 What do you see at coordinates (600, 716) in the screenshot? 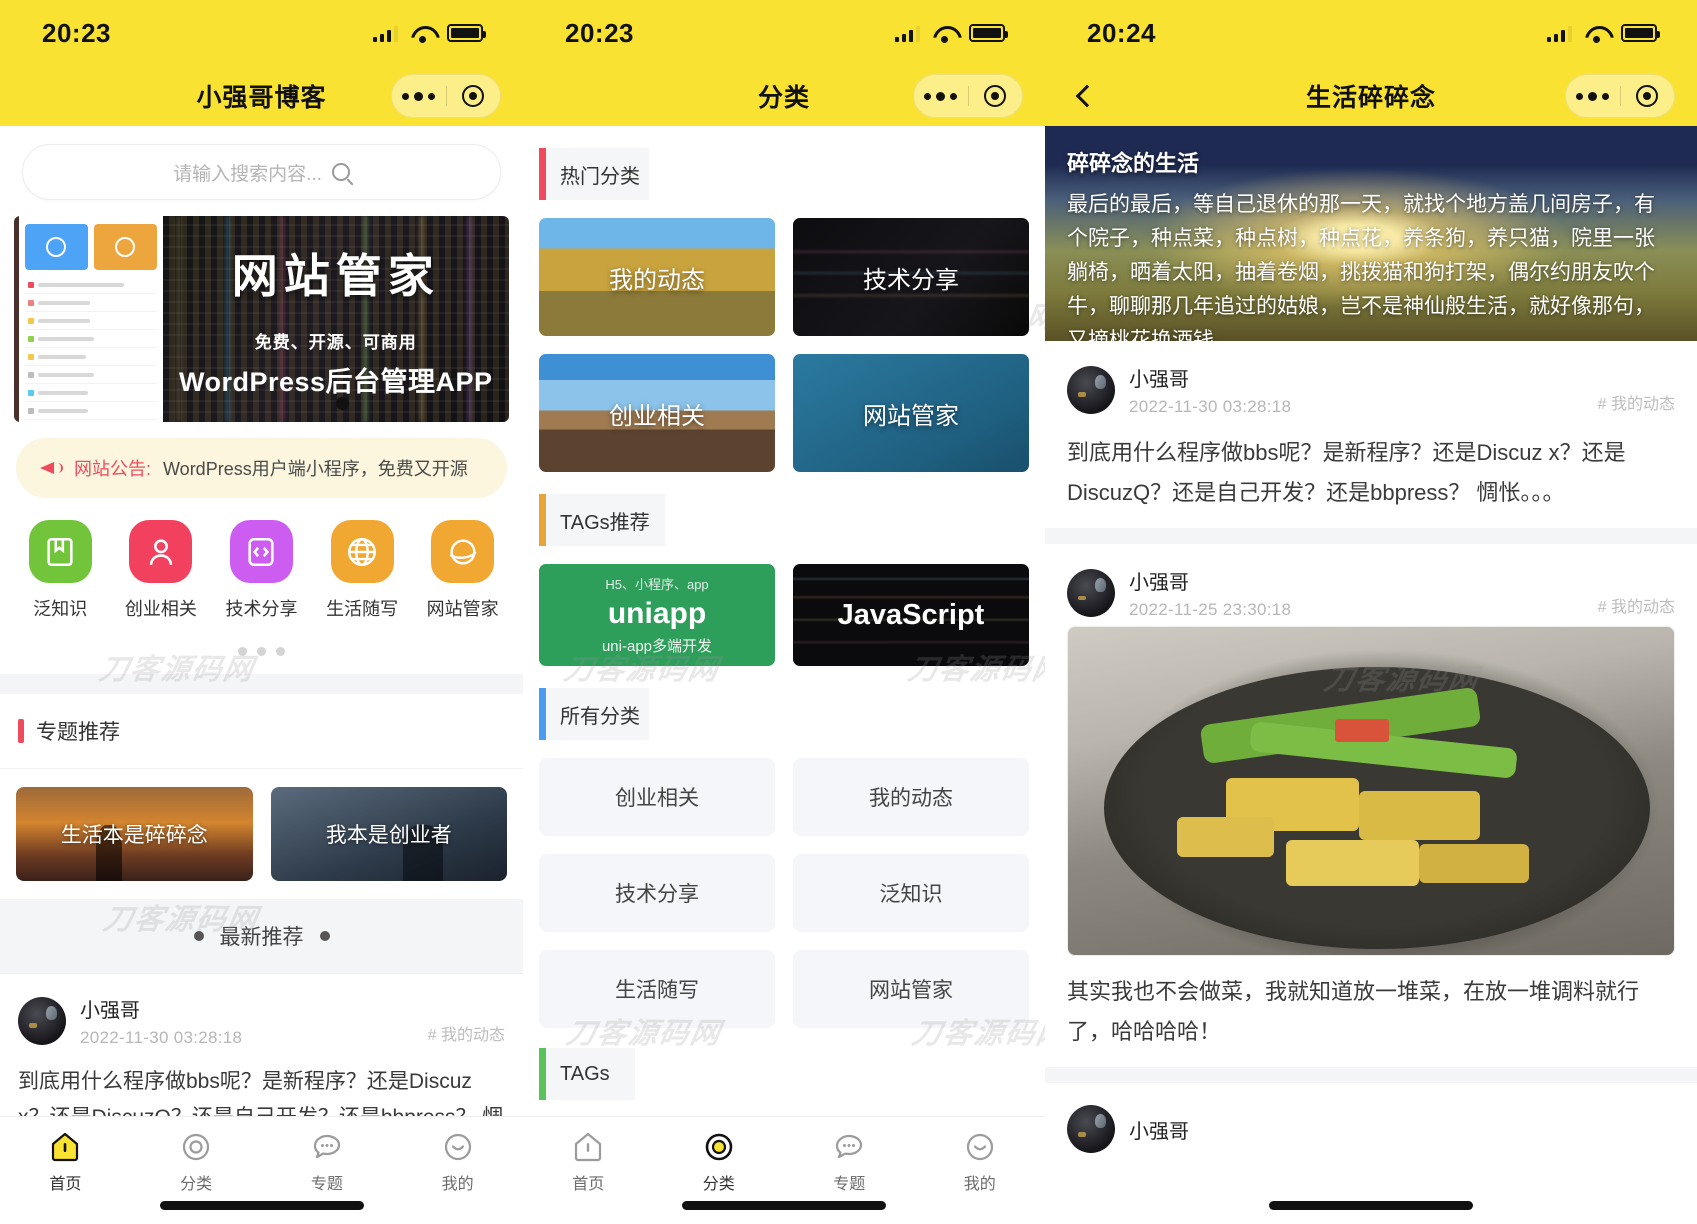
I see `section-title: 所有分类` at bounding box center [600, 716].